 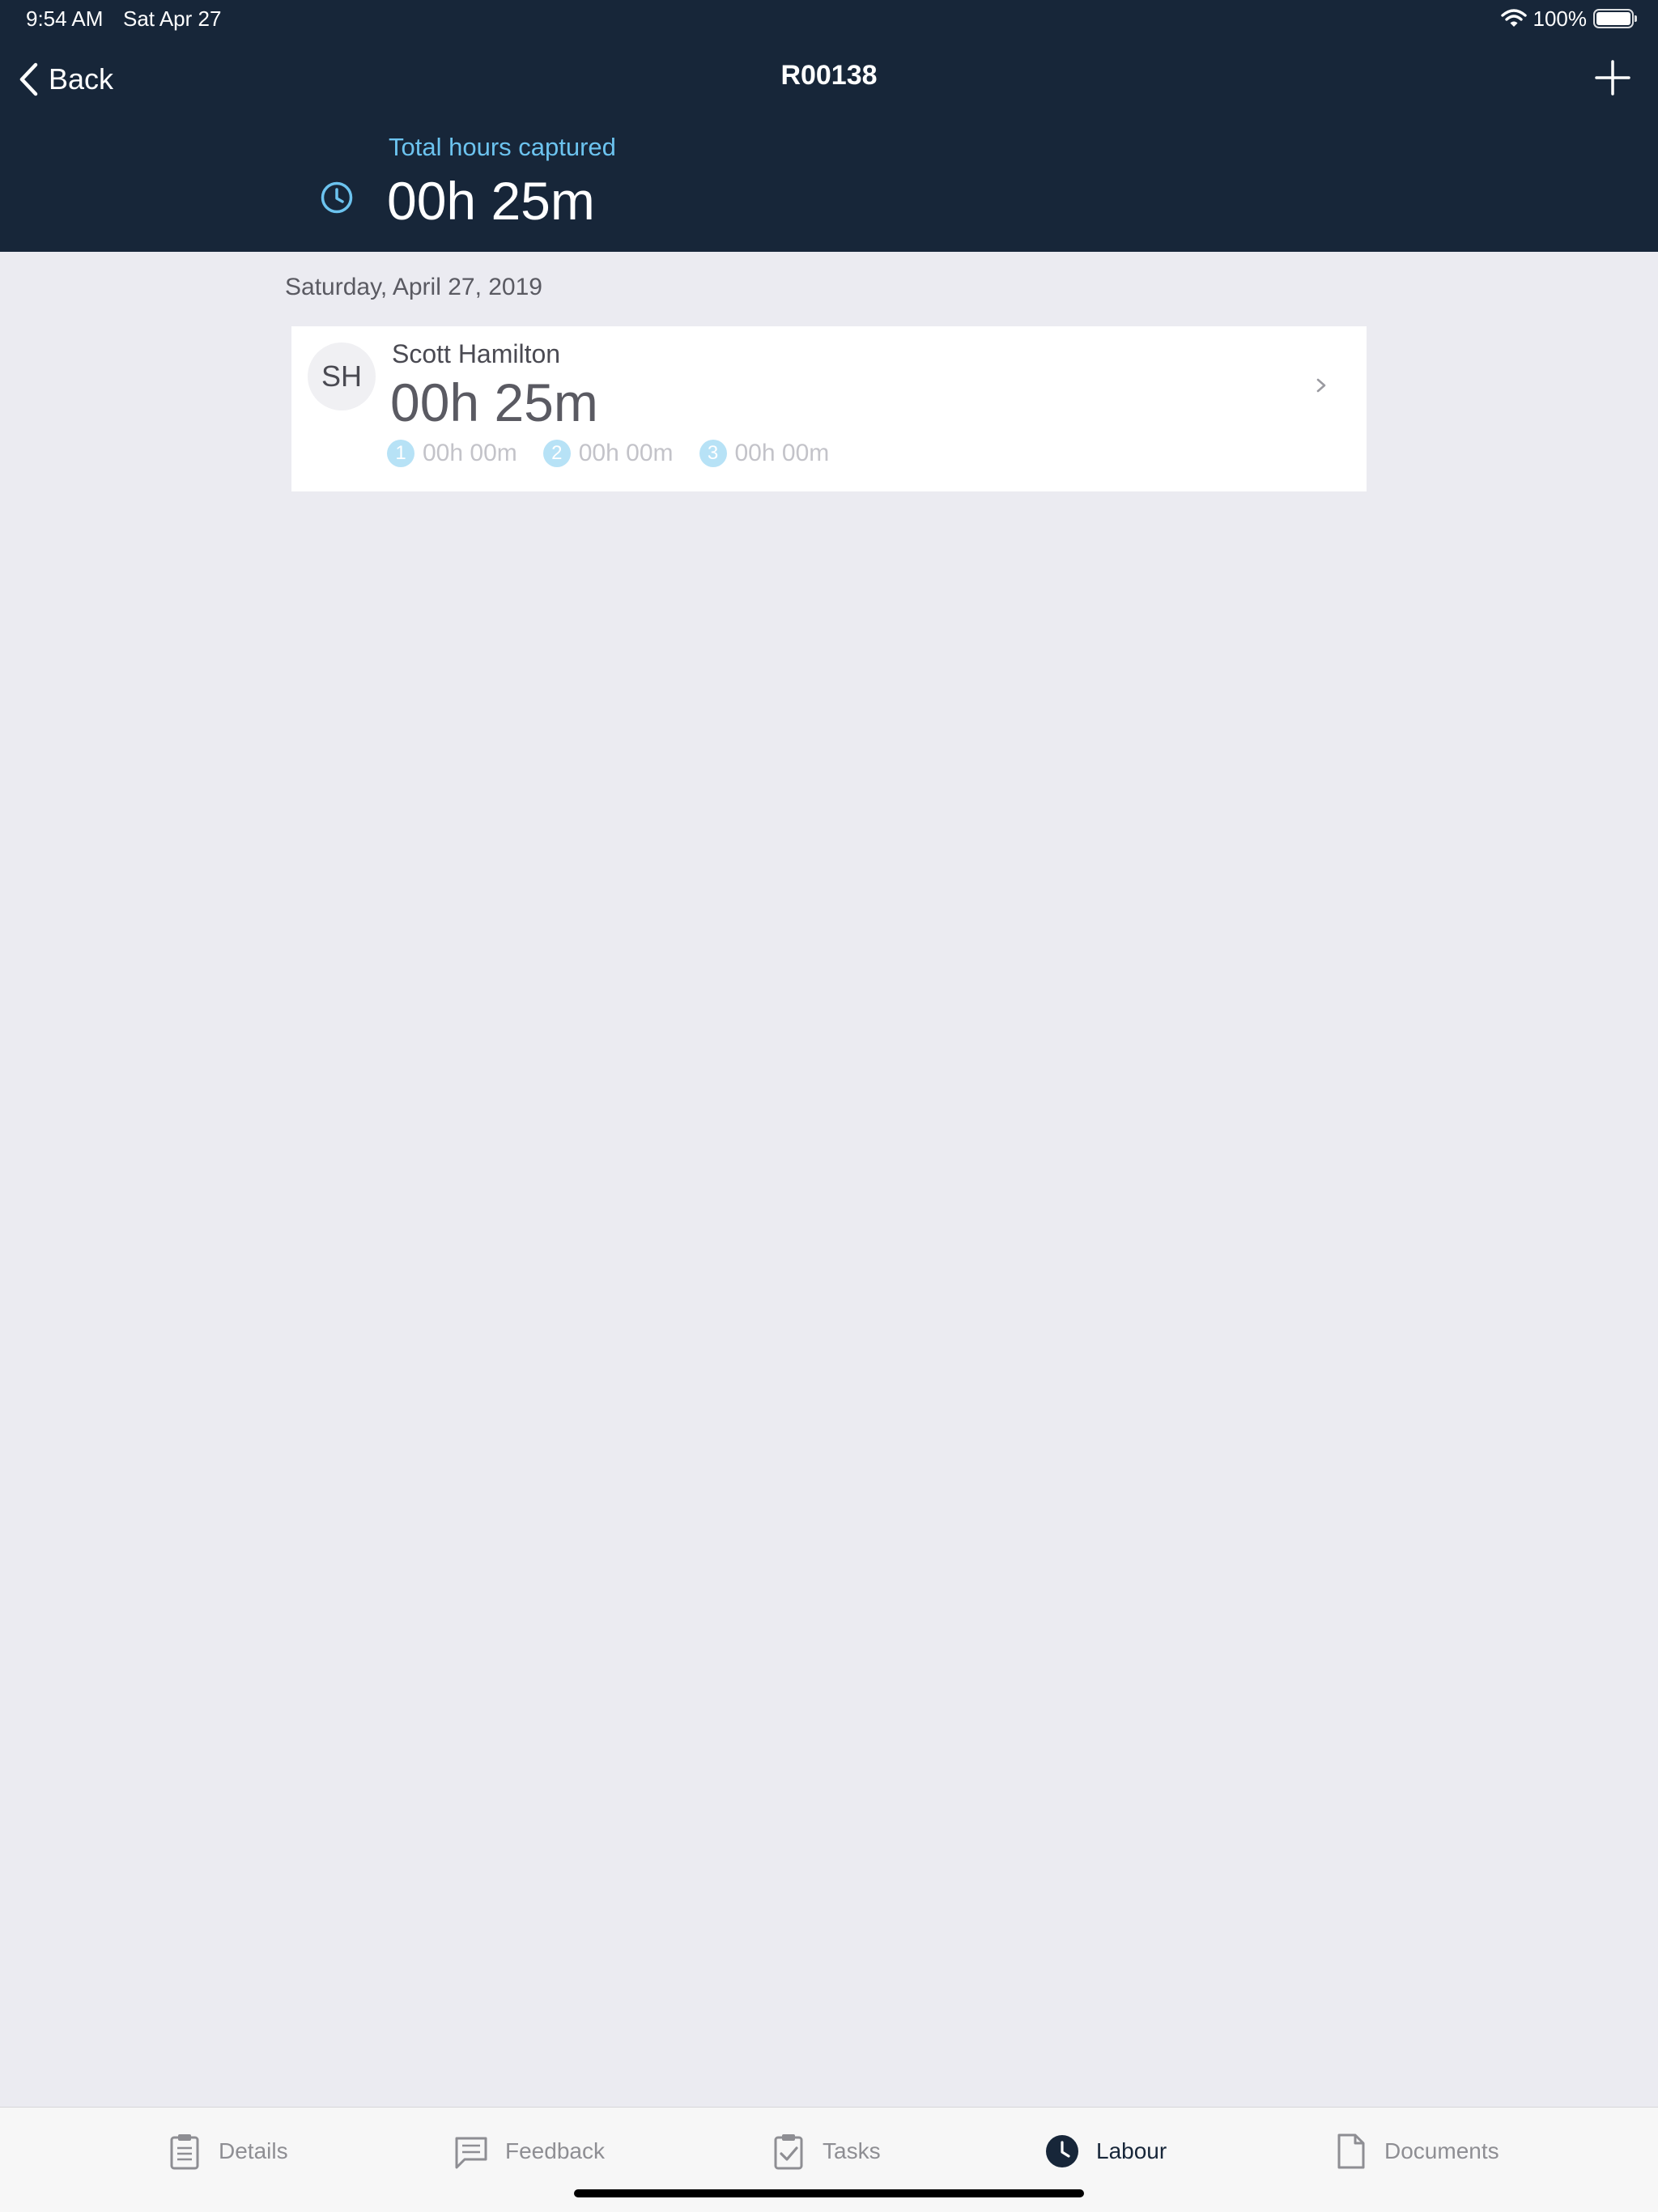 I want to click on breakdown-item: 3 00h 00m, so click(x=764, y=454).